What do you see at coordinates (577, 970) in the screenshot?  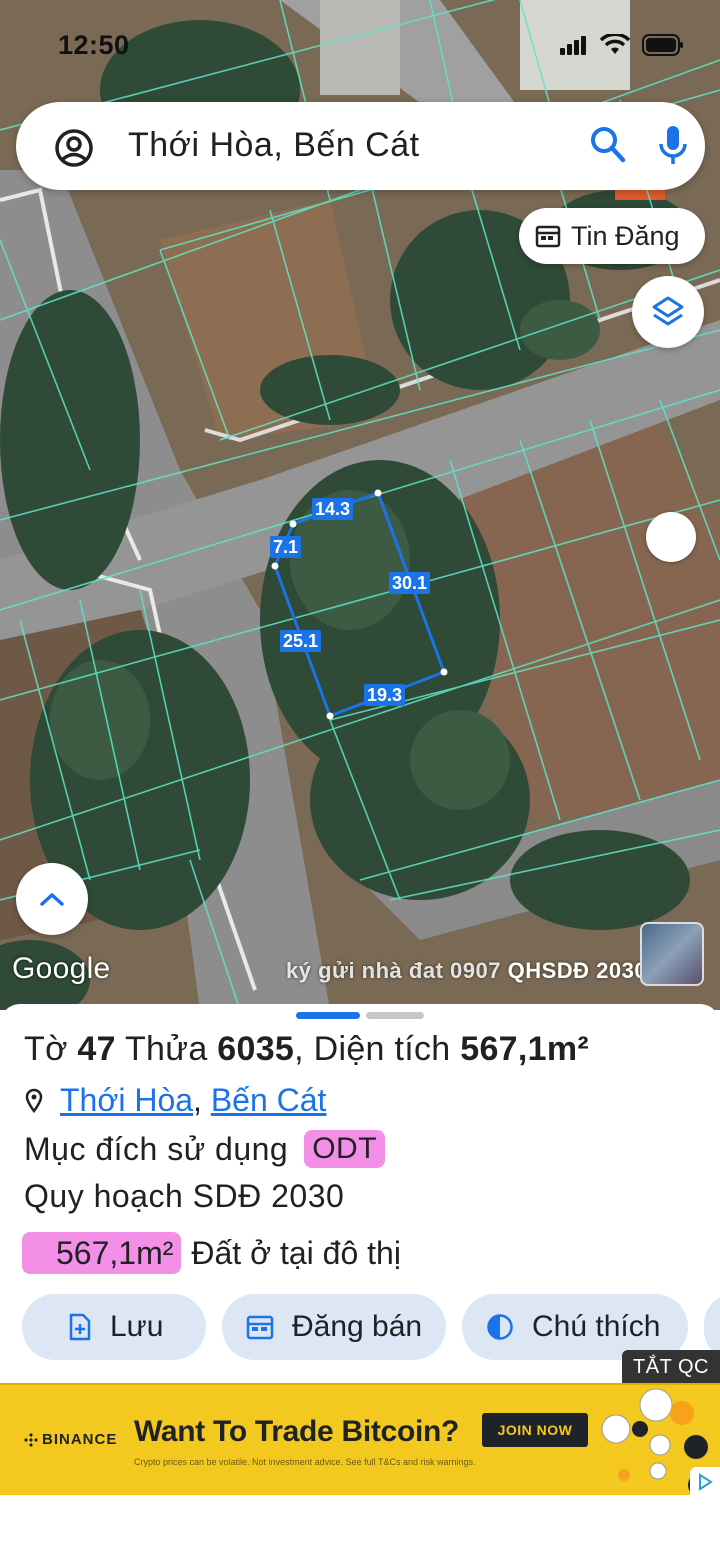 I see `watermark-tail: QHSDĐ 2030` at bounding box center [577, 970].